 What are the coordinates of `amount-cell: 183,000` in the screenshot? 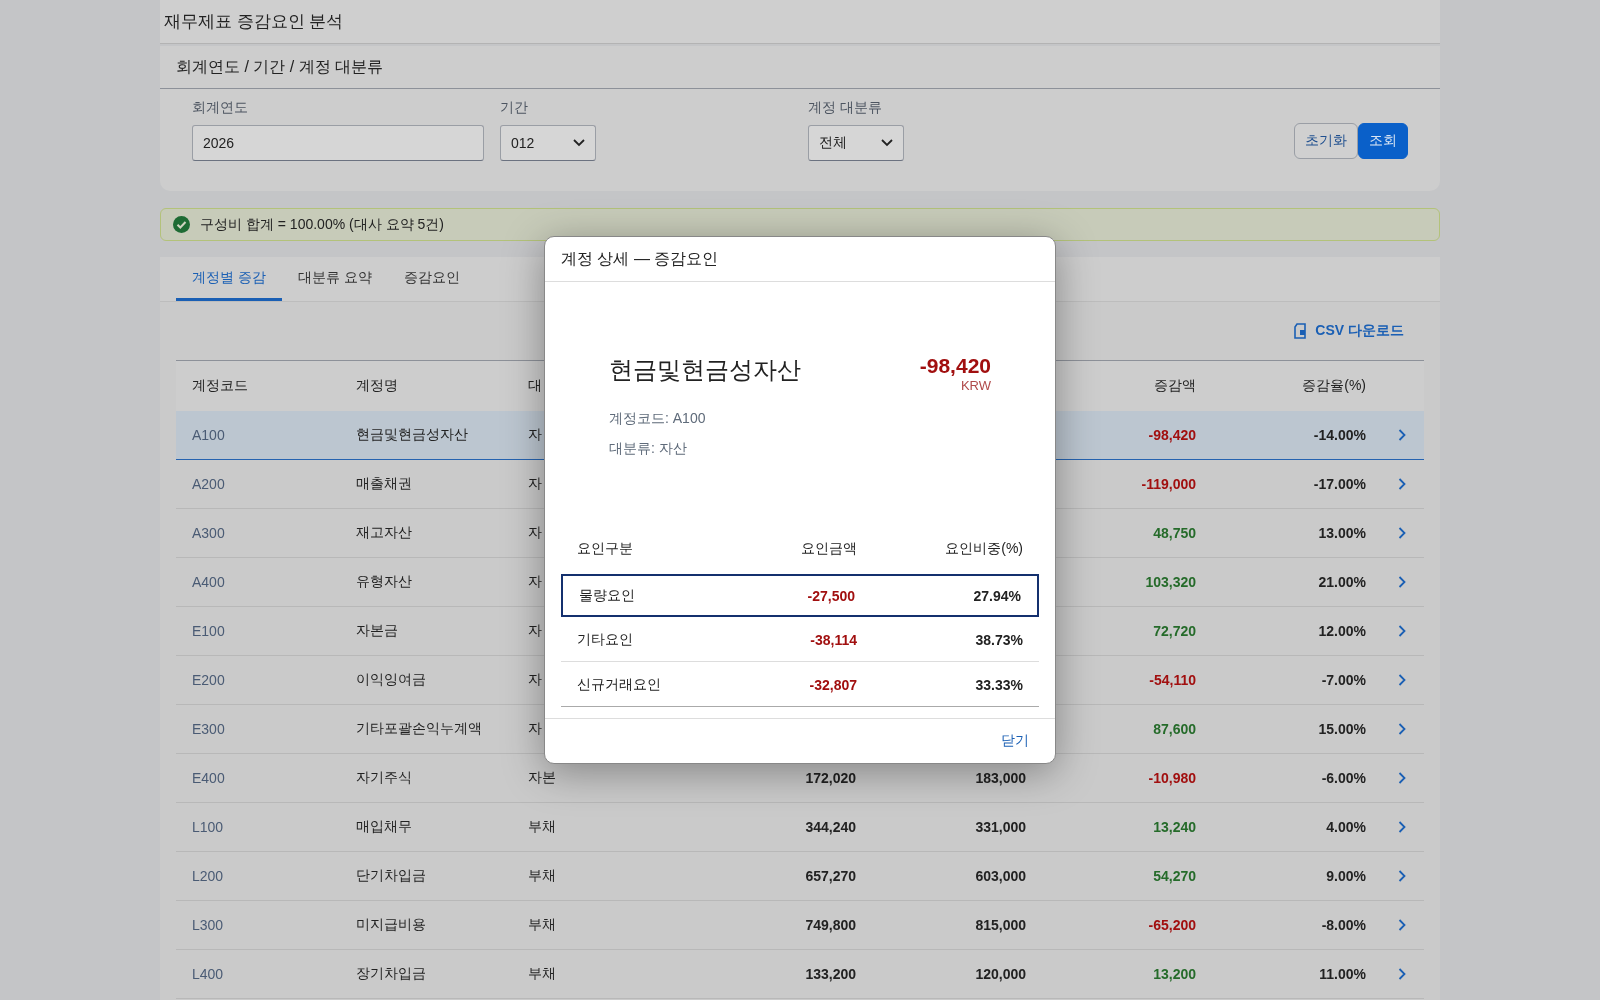 It's located at (1000, 778).